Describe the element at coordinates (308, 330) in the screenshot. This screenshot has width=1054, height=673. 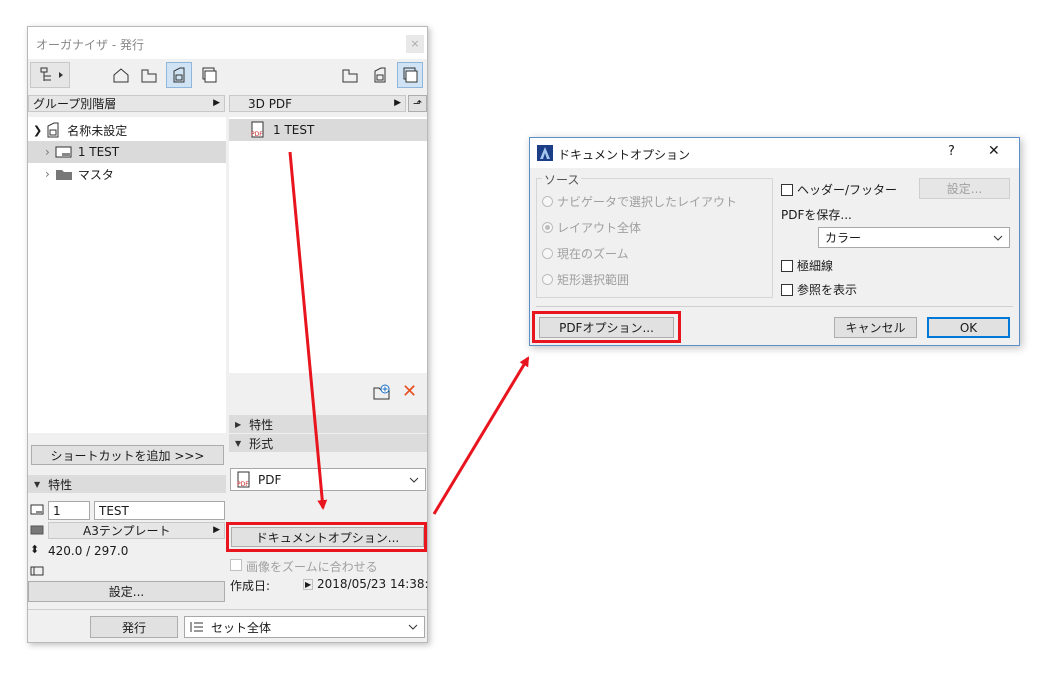
I see `arrow-to-document-options` at that location.